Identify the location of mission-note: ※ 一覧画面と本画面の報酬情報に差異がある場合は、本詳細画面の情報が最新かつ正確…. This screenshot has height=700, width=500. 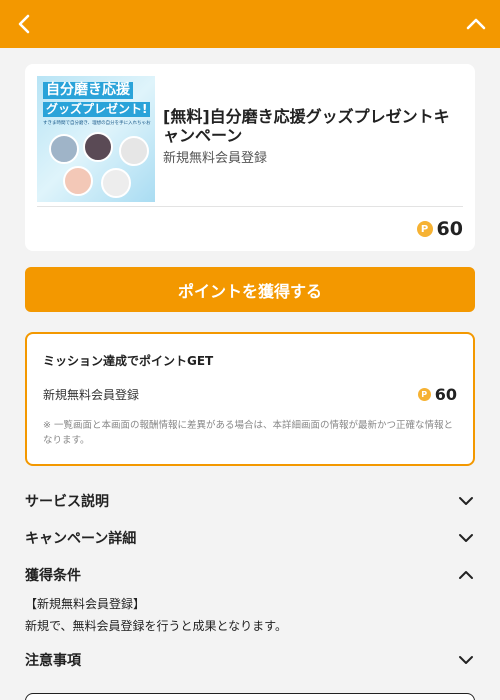
(248, 433).